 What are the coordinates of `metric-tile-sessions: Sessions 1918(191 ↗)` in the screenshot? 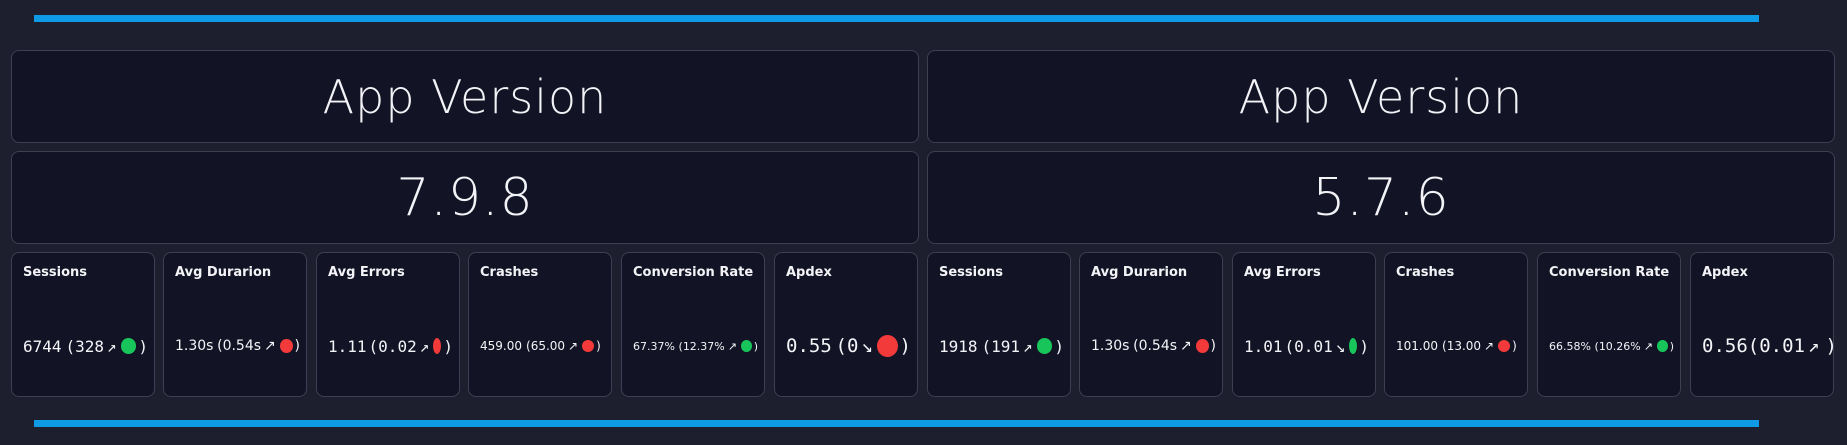 It's located at (999, 324).